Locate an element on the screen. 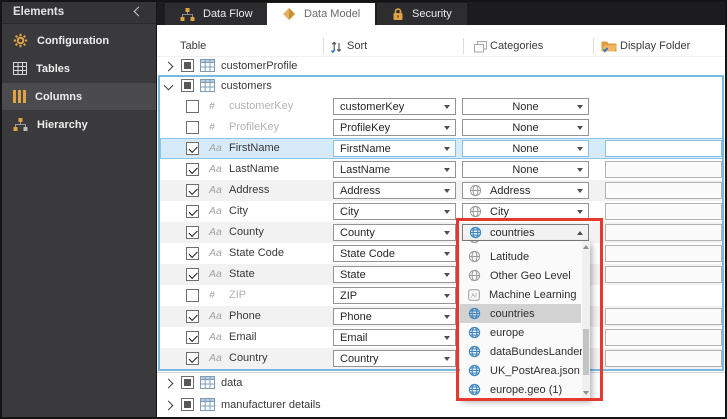 This screenshot has width=727, height=419. column-row: Aa County County countries is located at coordinates (441, 232).